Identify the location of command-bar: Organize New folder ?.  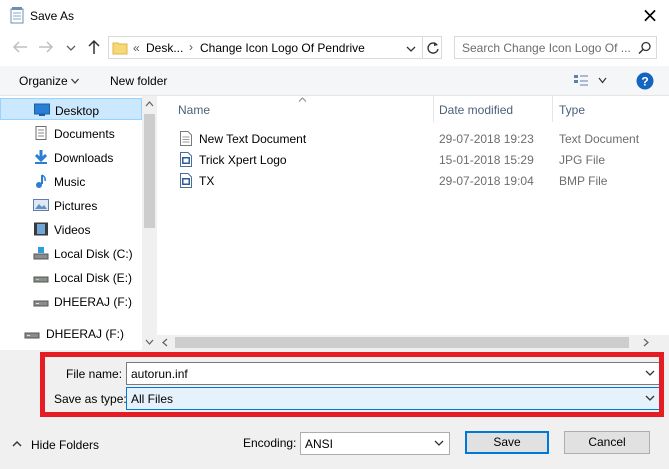
(334, 81).